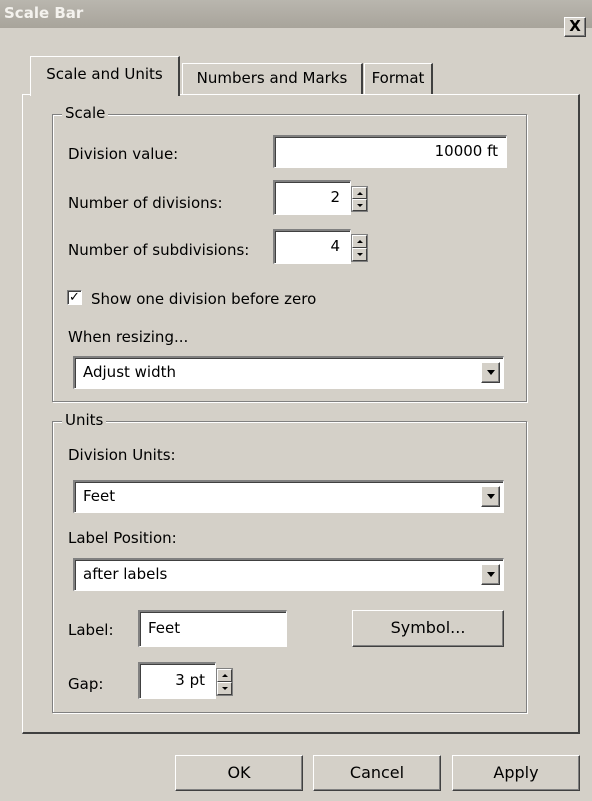 The image size is (592, 801). Describe the element at coordinates (84, 420) in the screenshot. I see `units-group-title: Units` at that location.